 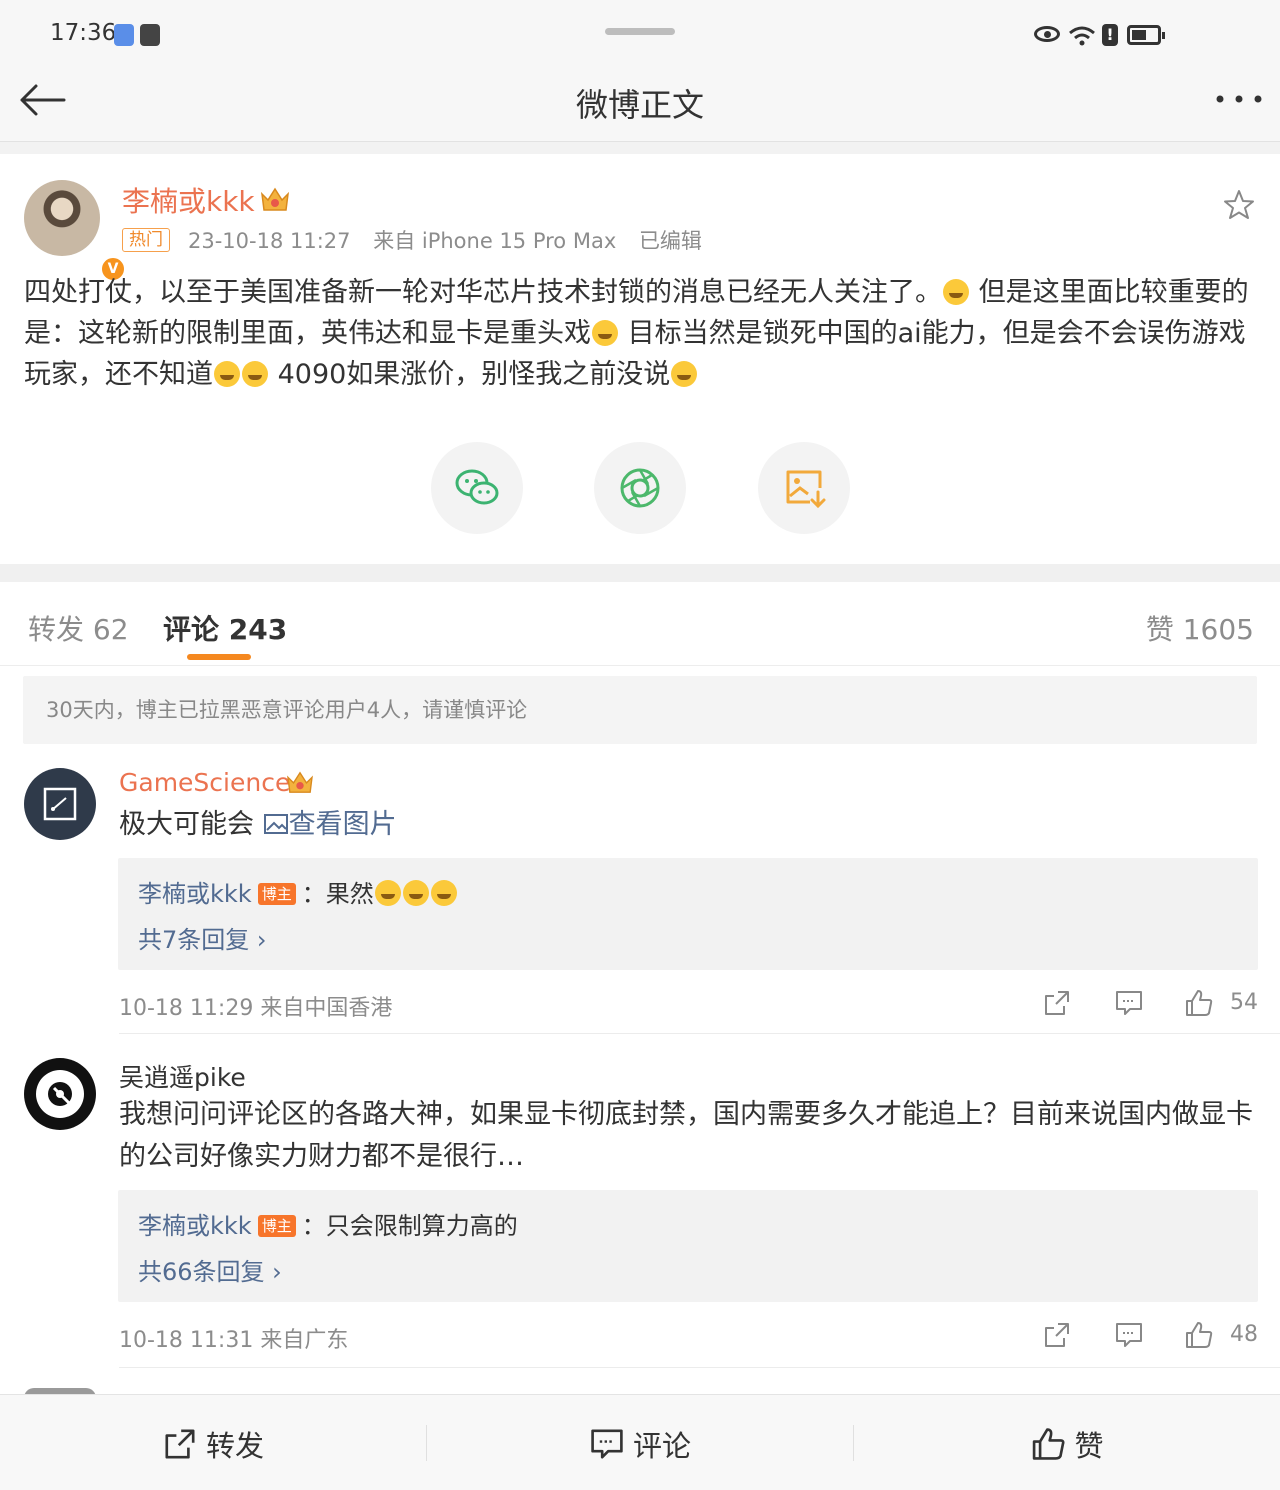 I want to click on status-bar: 17:36 !, so click(x=640, y=35).